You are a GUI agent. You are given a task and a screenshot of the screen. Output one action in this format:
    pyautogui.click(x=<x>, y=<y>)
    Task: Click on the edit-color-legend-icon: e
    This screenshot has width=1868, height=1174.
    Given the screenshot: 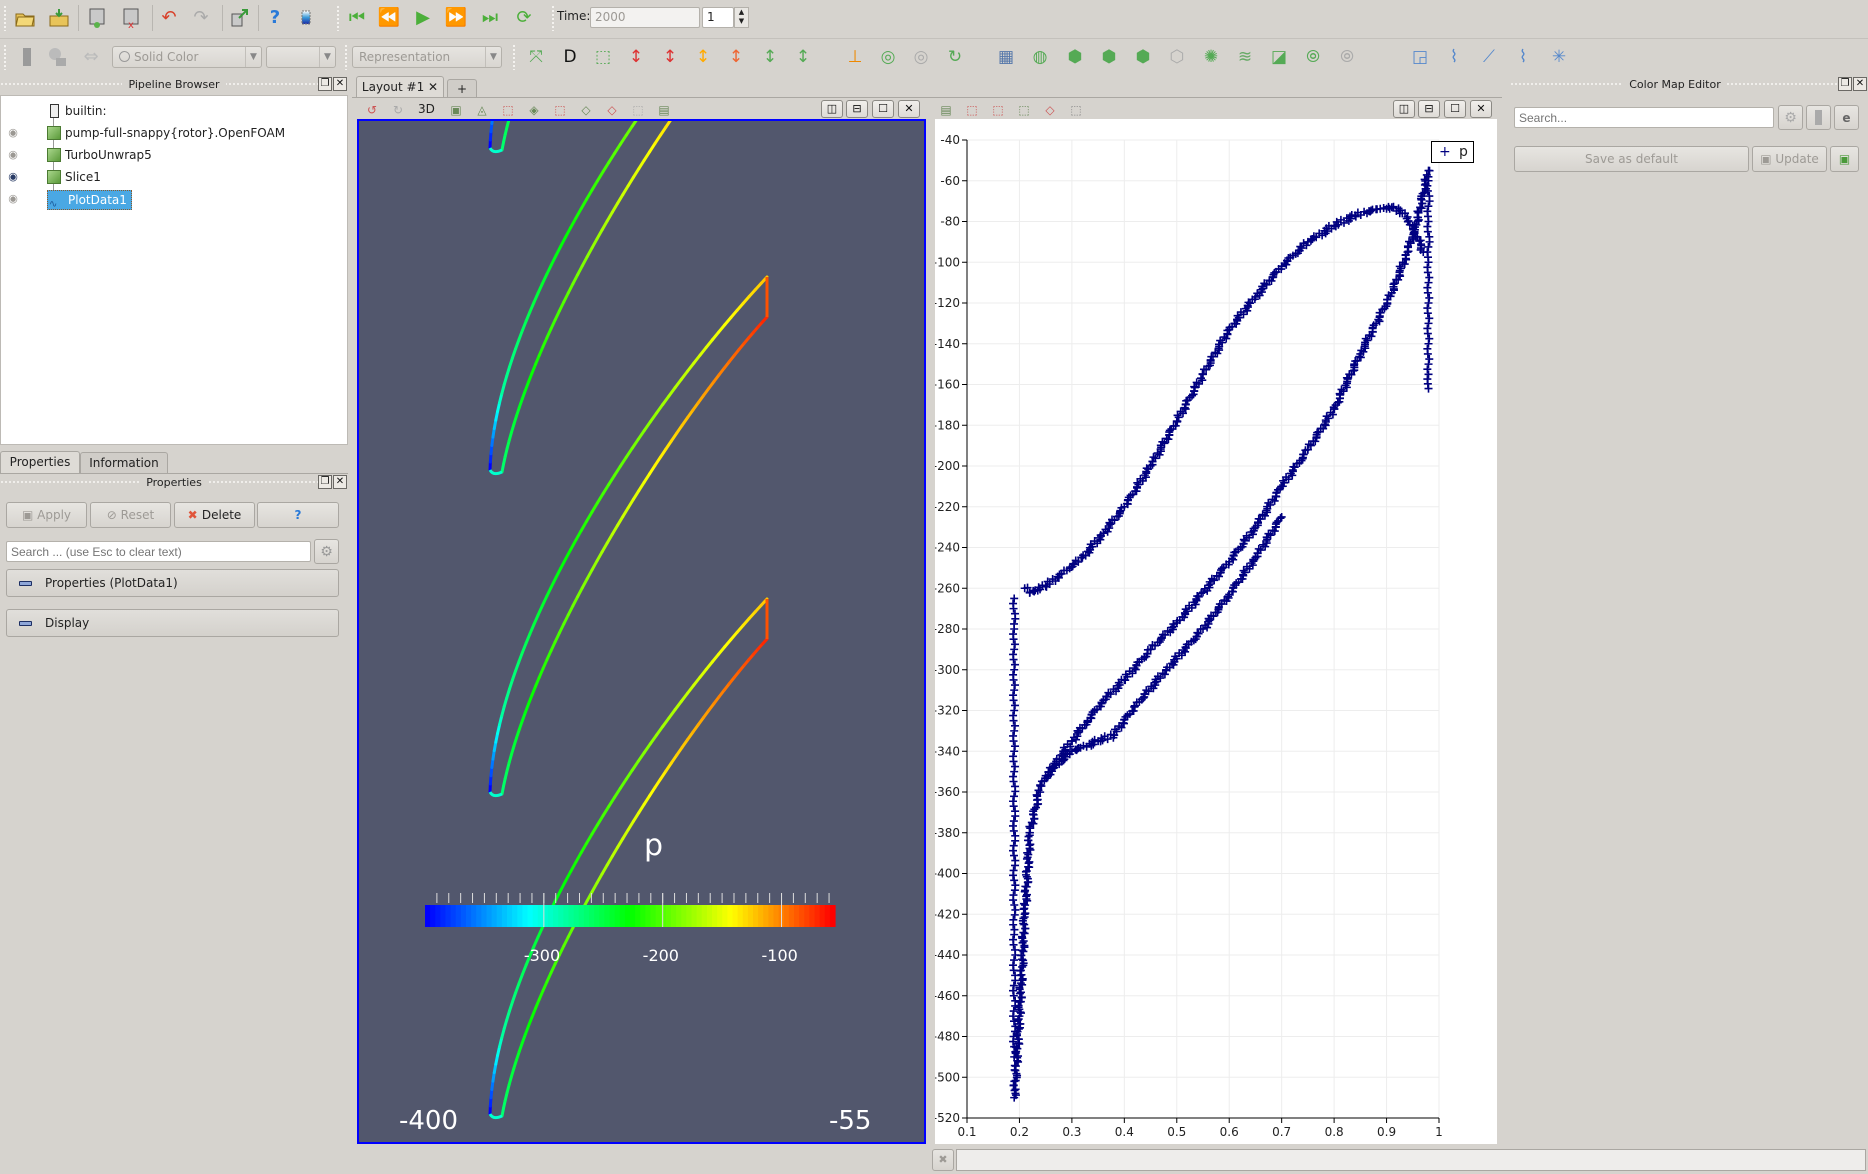 What is the action you would take?
    pyautogui.click(x=1846, y=117)
    